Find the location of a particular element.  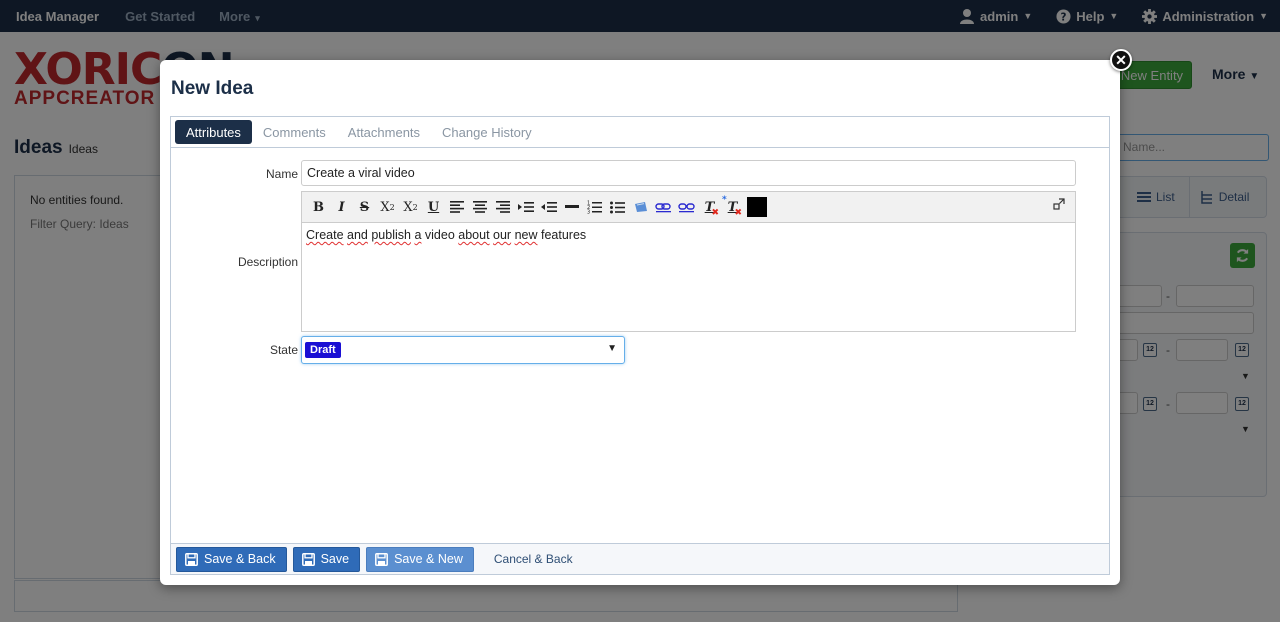

insert-link-button is located at coordinates (663, 207).